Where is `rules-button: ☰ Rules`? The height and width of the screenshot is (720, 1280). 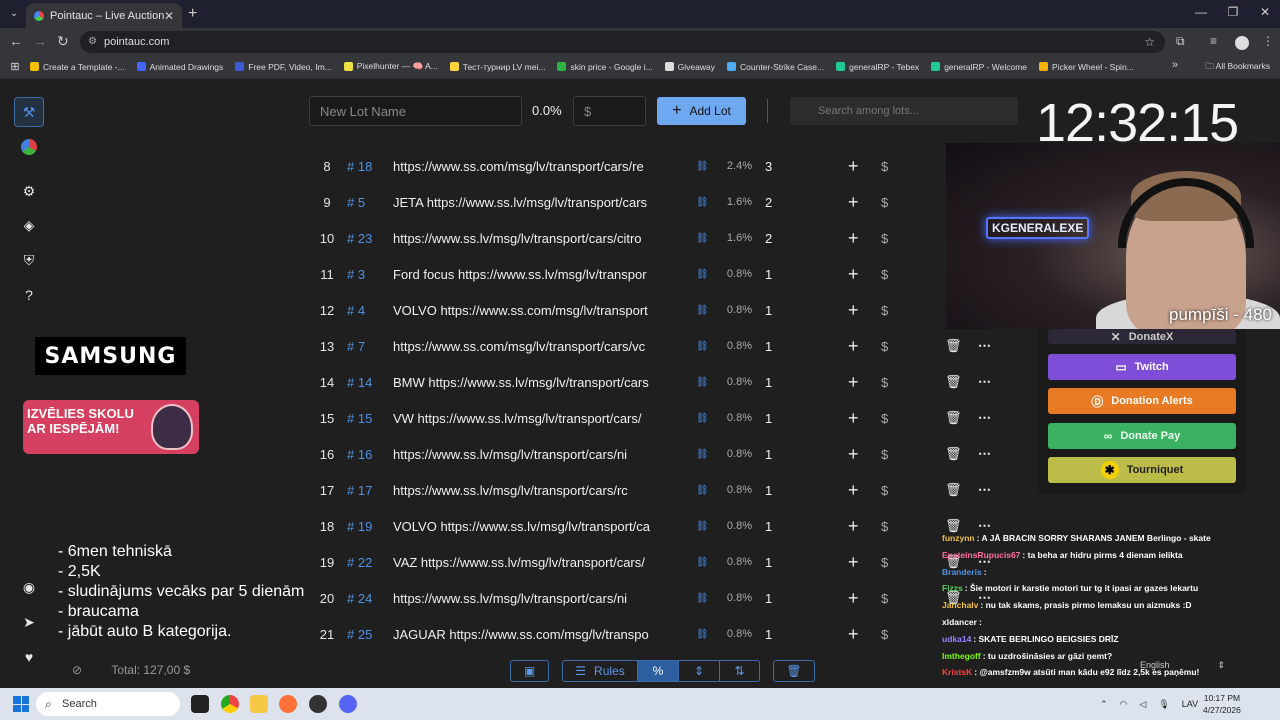 rules-button: ☰ Rules is located at coordinates (600, 671).